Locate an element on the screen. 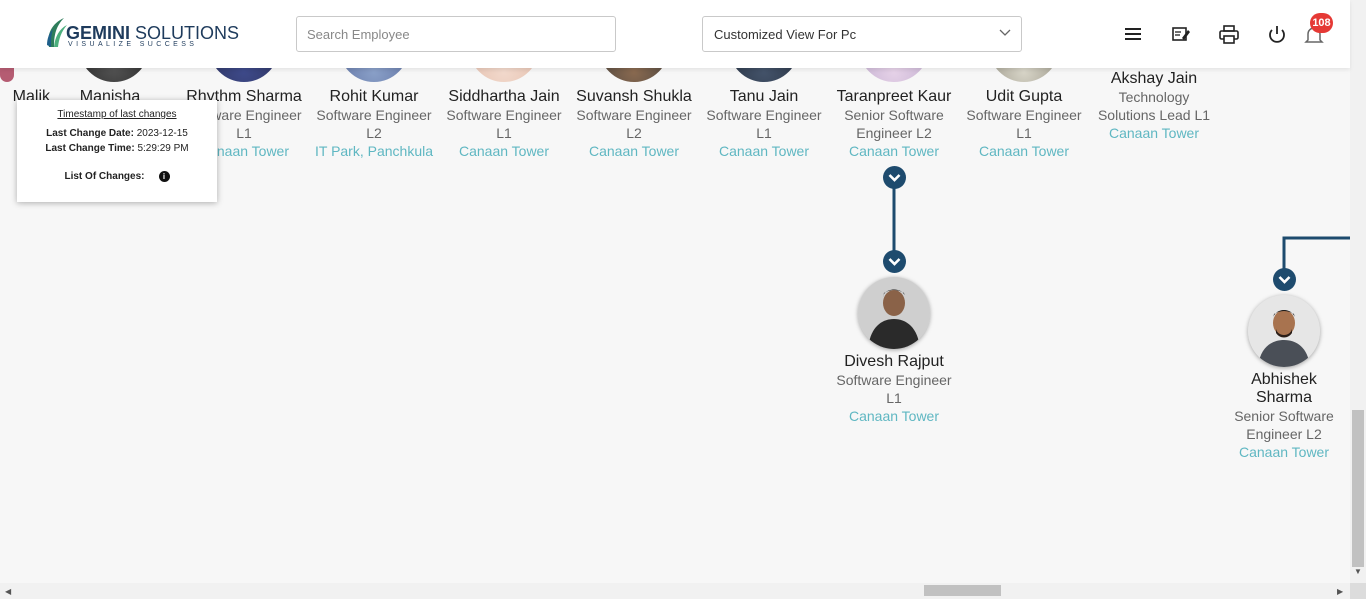  collapse-toggle is located at coordinates (894, 177).